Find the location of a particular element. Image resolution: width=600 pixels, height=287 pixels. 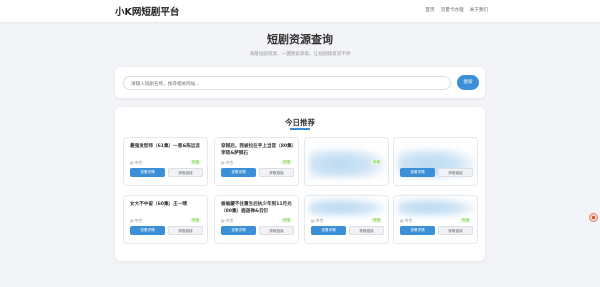

nav-links: 首页 流量卡办理 关于我们 is located at coordinates (456, 10).